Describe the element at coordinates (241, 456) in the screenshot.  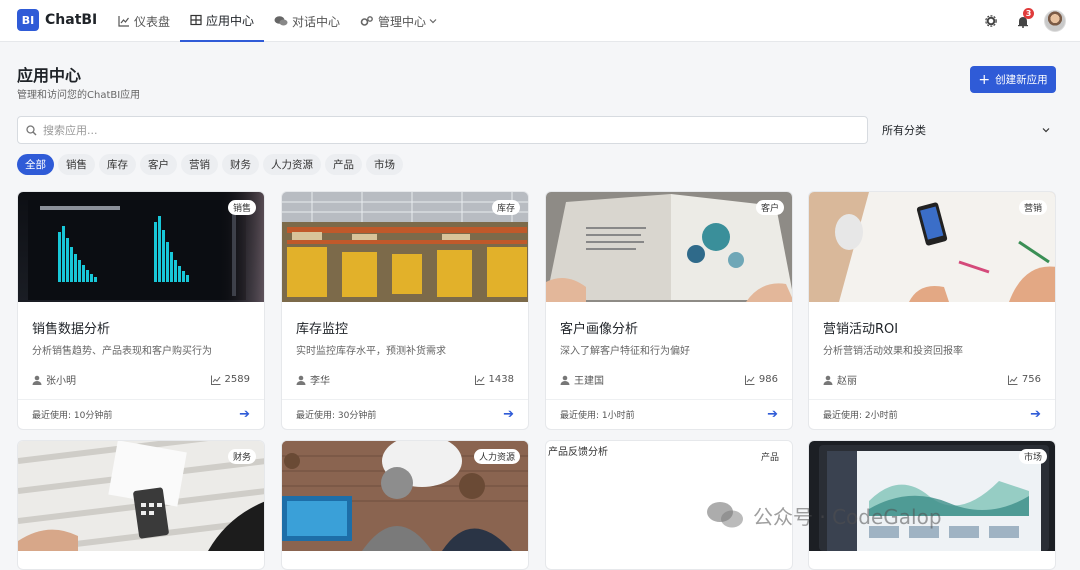
I see `category-tag: 财务` at that location.